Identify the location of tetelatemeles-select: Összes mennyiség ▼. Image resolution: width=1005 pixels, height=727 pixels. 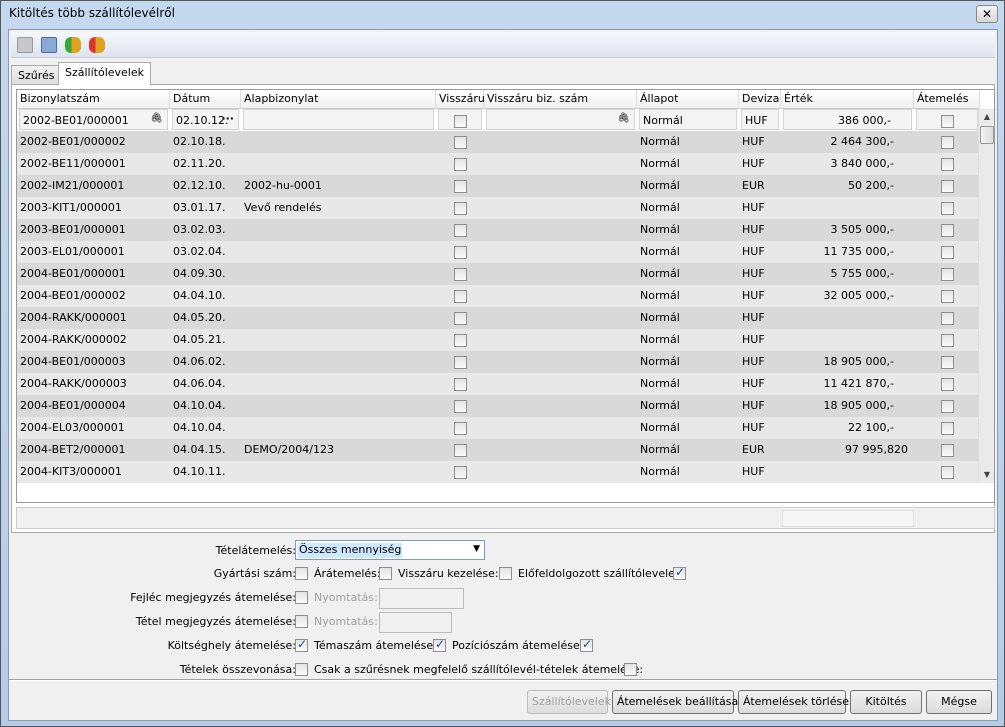
(390, 550).